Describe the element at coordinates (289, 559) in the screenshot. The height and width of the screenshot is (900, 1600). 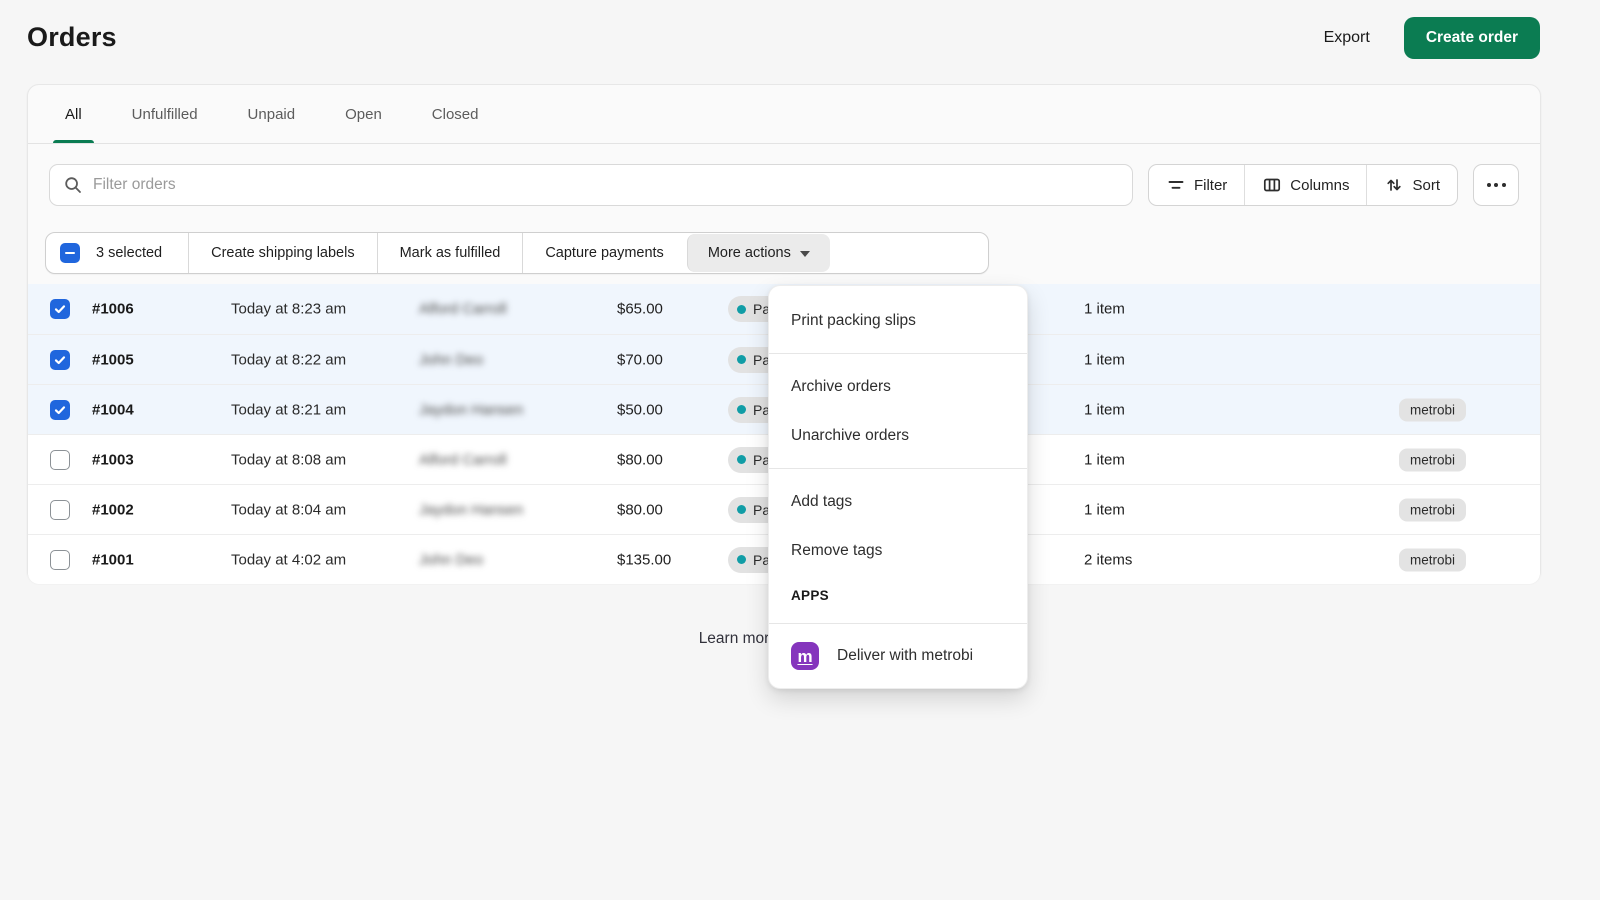
I see `order-date: Today at 4:02 am` at that location.